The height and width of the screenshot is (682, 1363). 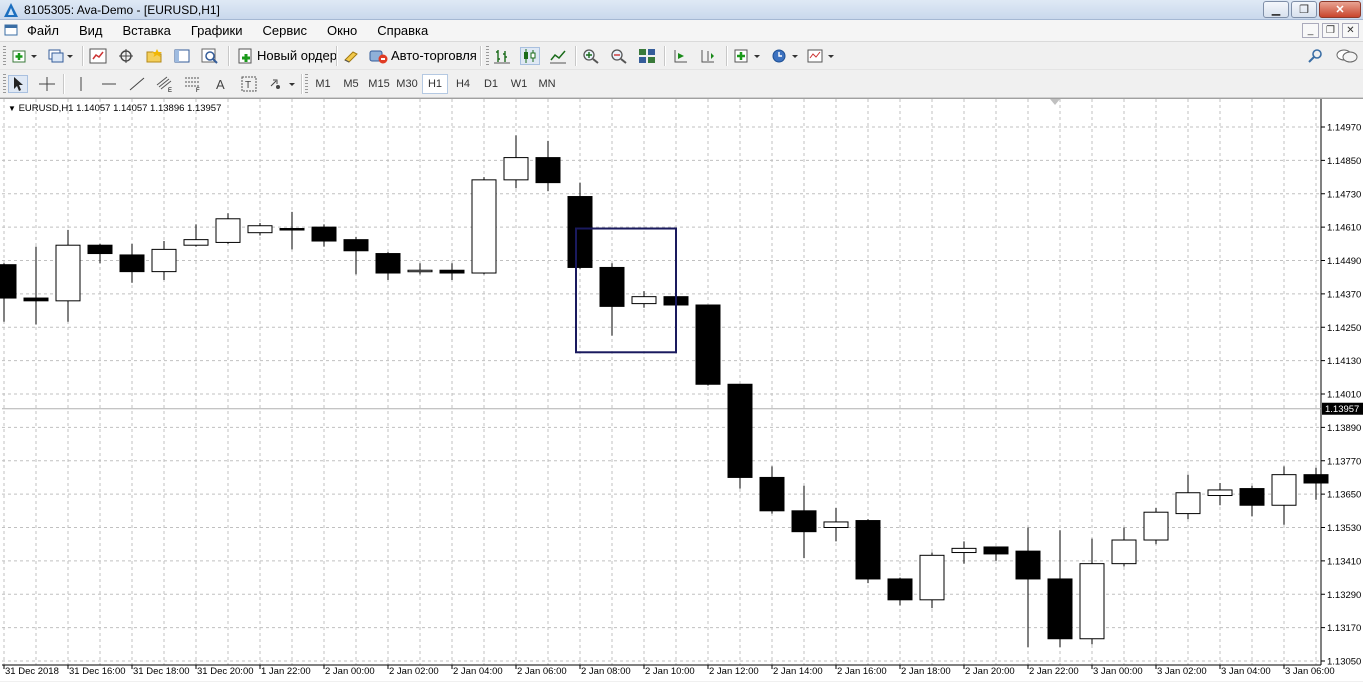 What do you see at coordinates (502, 56) in the screenshot?
I see `bar-chart-icon` at bounding box center [502, 56].